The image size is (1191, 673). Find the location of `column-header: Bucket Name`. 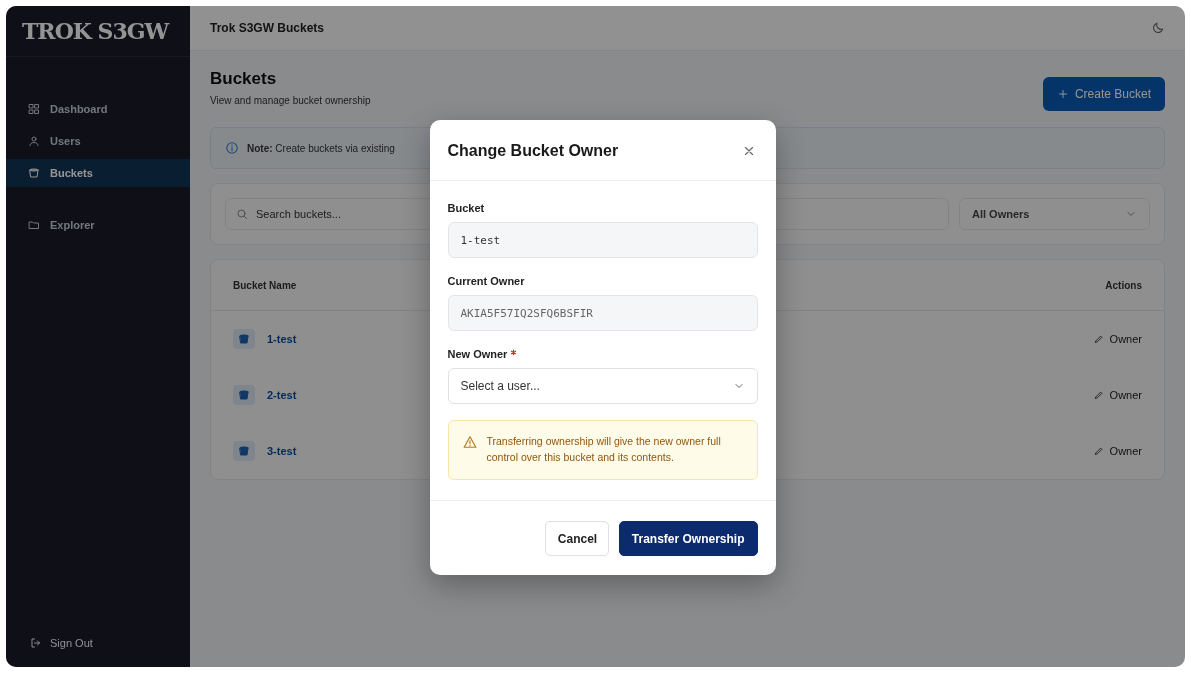

column-header: Bucket Name is located at coordinates (265, 285).